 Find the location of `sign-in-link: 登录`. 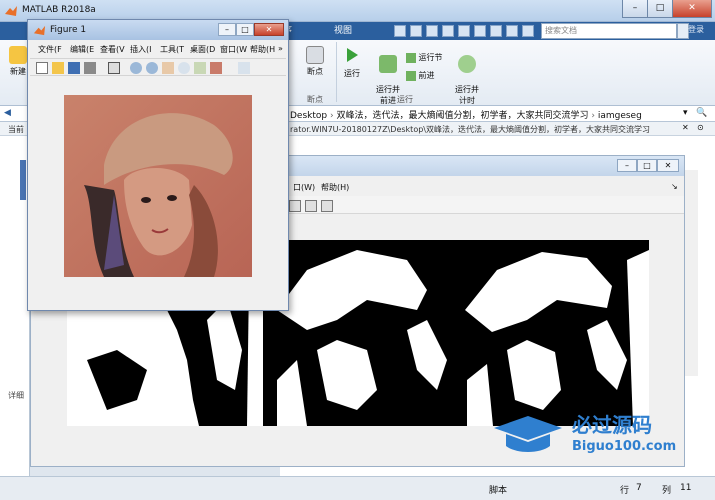

sign-in-link: 登录 is located at coordinates (696, 29).